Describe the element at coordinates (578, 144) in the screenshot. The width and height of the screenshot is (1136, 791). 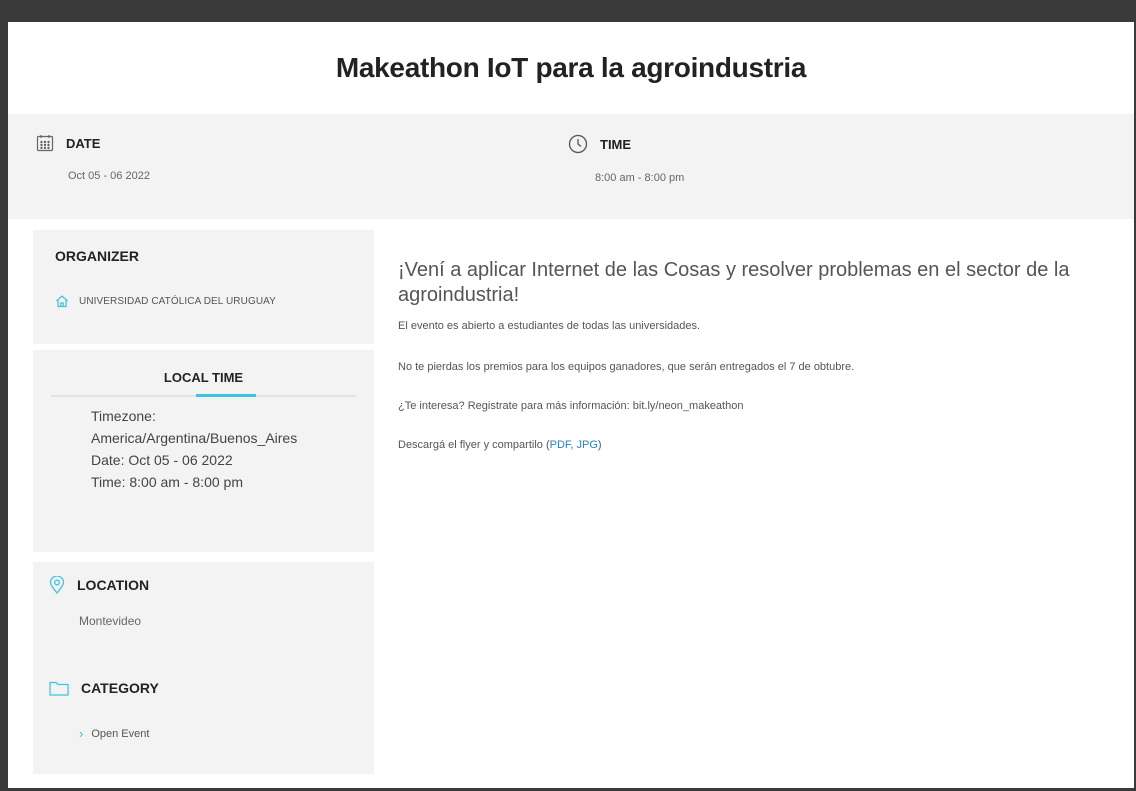
I see `clock-icon` at that location.